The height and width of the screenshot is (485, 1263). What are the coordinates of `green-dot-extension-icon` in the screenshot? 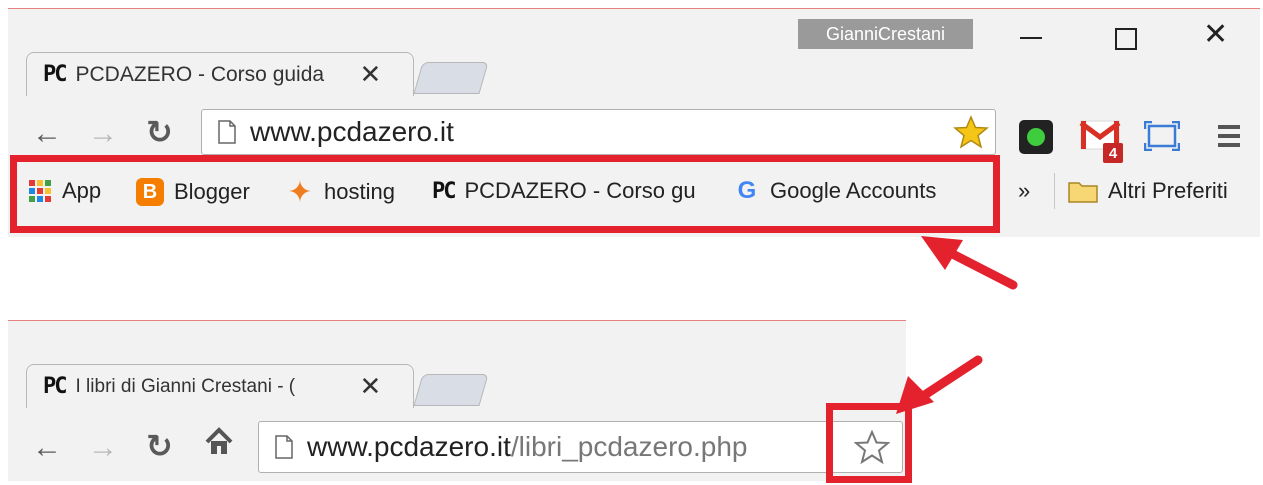 It's located at (1036, 137).